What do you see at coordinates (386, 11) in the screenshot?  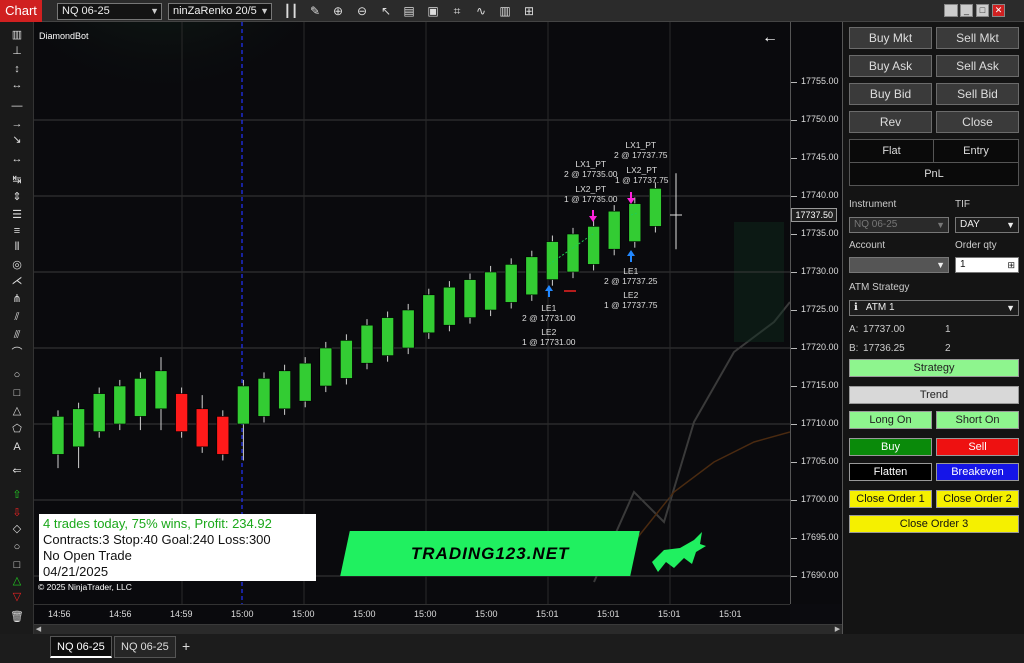 I see `pointer-icon: ↖` at bounding box center [386, 11].